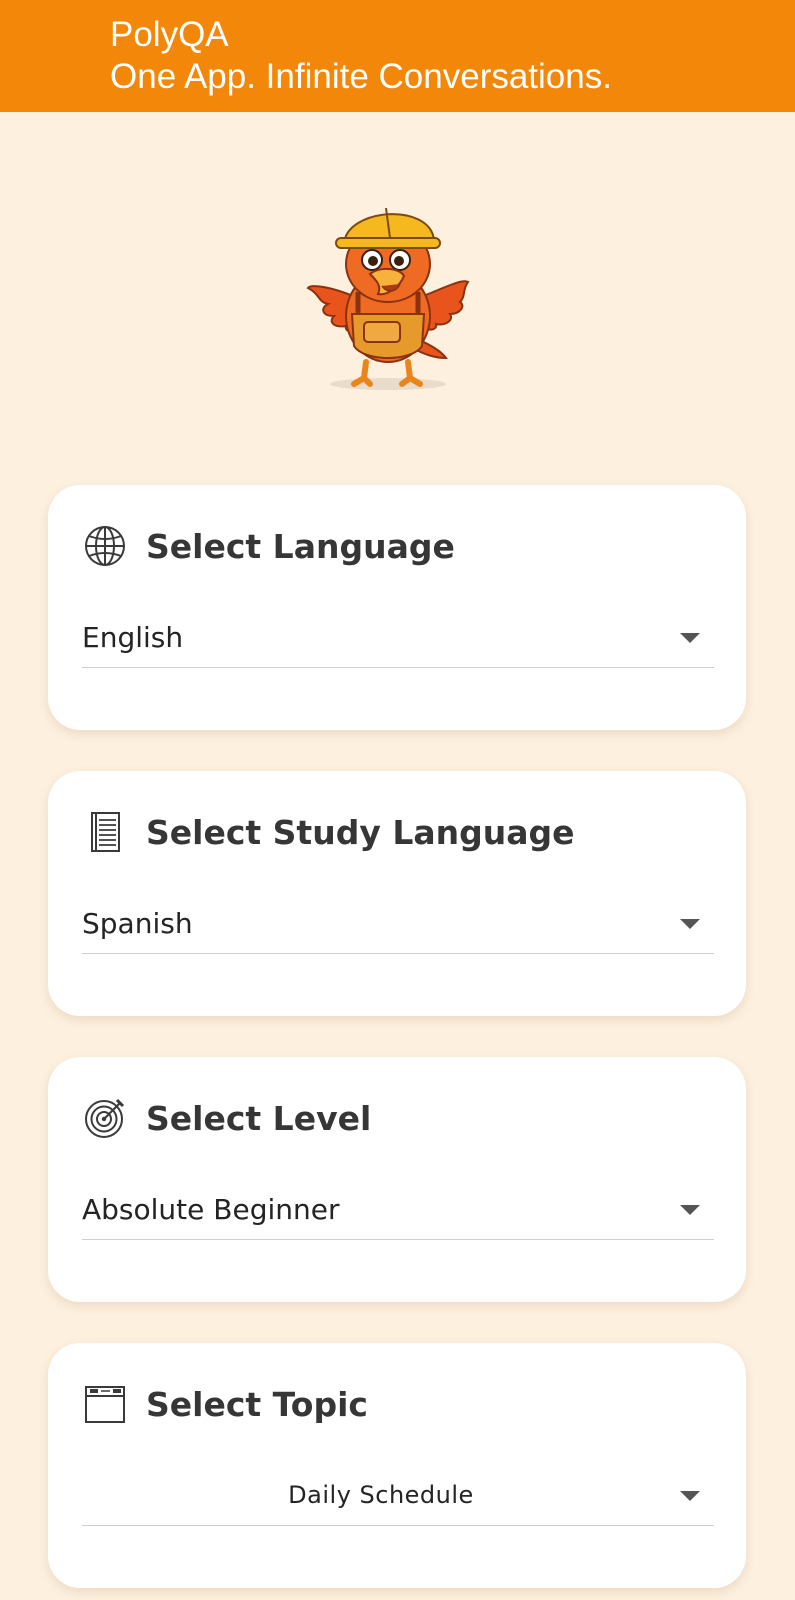  What do you see at coordinates (397, 1179) in the screenshot?
I see `level-card: Select Level Absolute Beginner` at bounding box center [397, 1179].